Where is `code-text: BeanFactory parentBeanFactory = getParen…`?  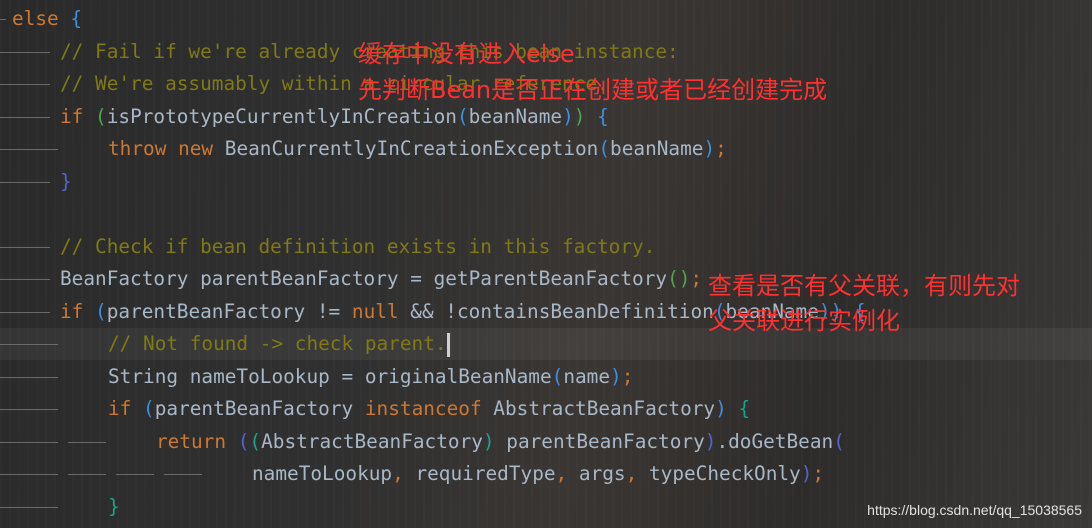
code-text: BeanFactory parentBeanFactory = getParen… is located at coordinates (381, 279).